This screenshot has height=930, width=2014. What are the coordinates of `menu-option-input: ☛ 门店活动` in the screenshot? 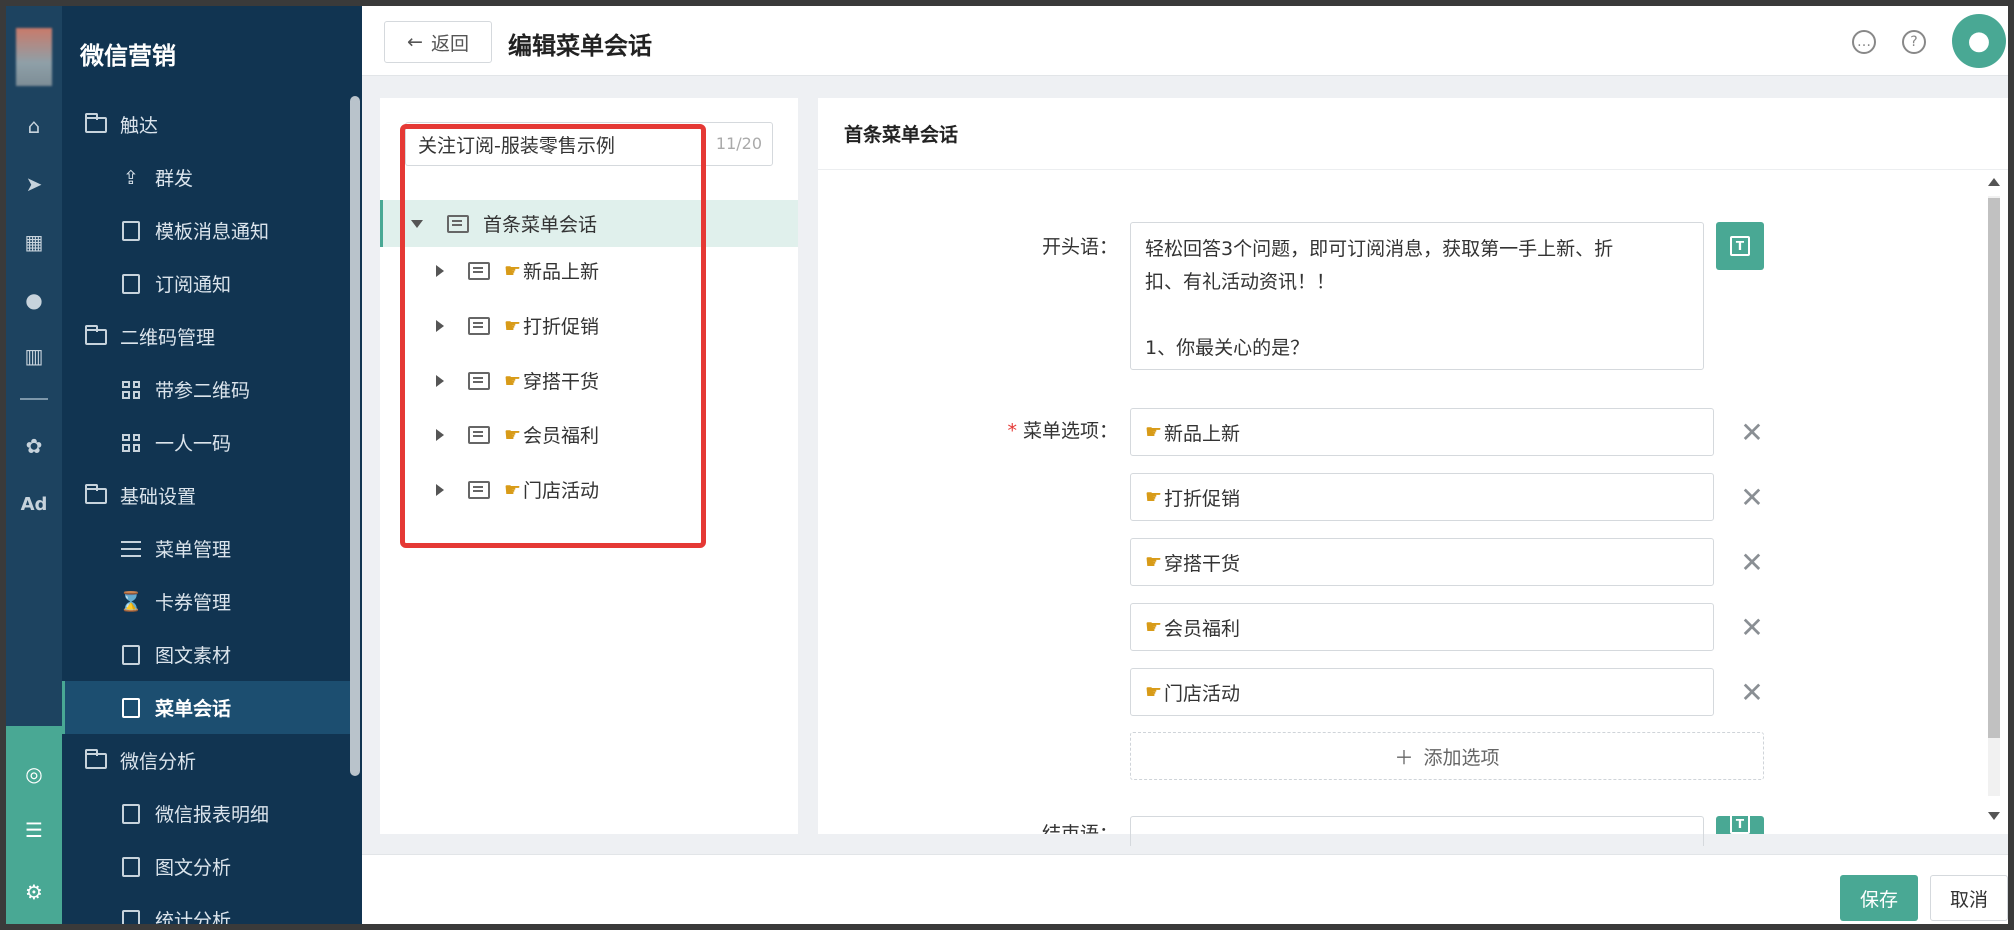 It's located at (1422, 692).